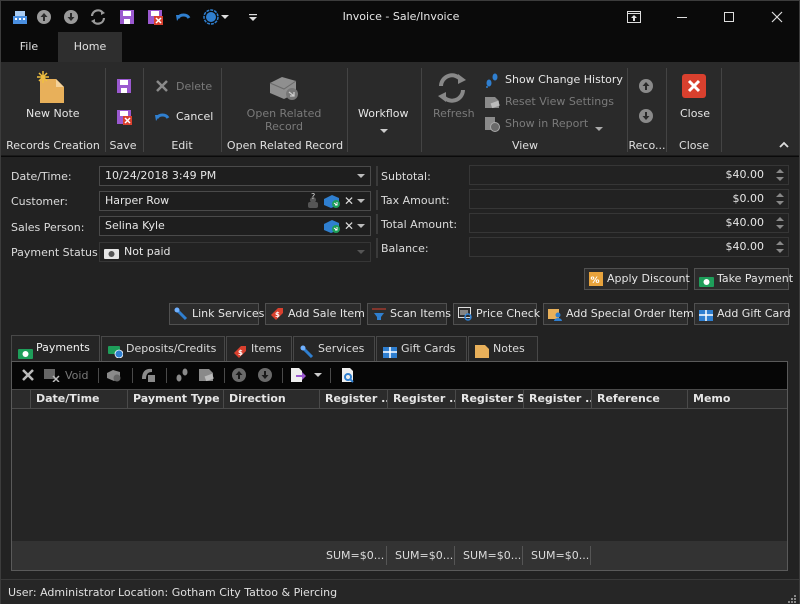  I want to click on phone-icon, so click(148, 375).